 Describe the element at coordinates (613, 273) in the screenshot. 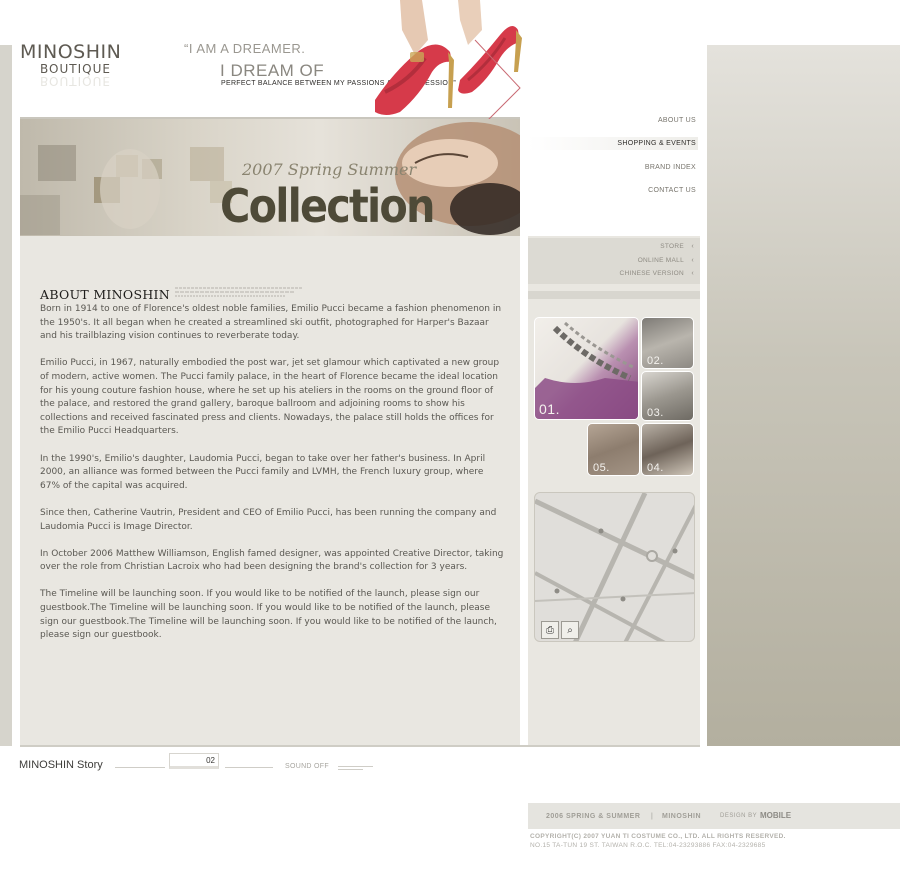

I see `subnav-chinese-version: CHINESE VERSION ‹` at that location.